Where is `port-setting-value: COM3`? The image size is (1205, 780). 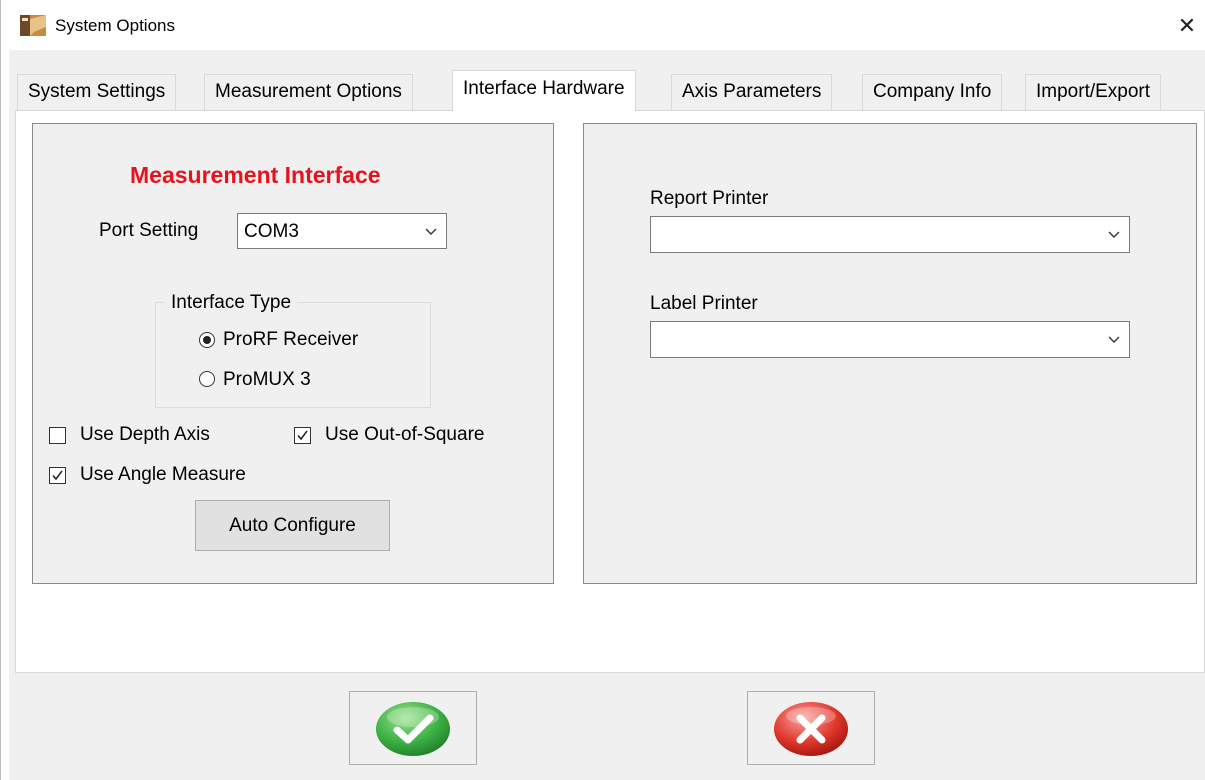 port-setting-value: COM3 is located at coordinates (271, 231).